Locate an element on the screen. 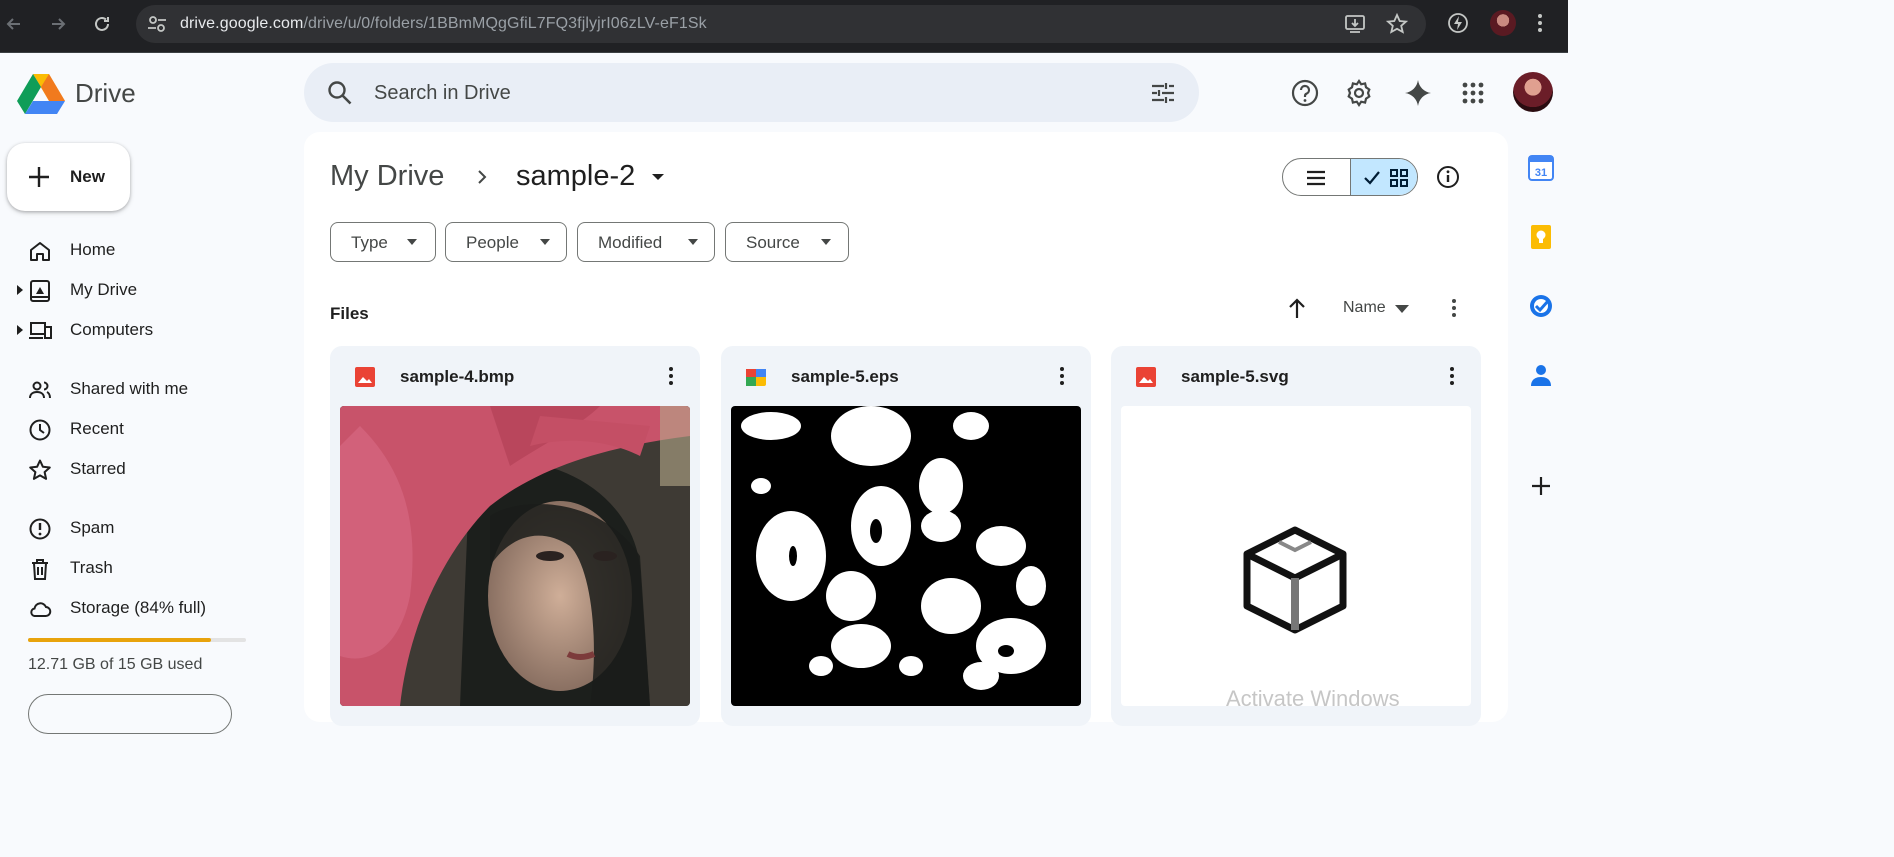 The image size is (1894, 857). install-app-icon is located at coordinates (1355, 24).